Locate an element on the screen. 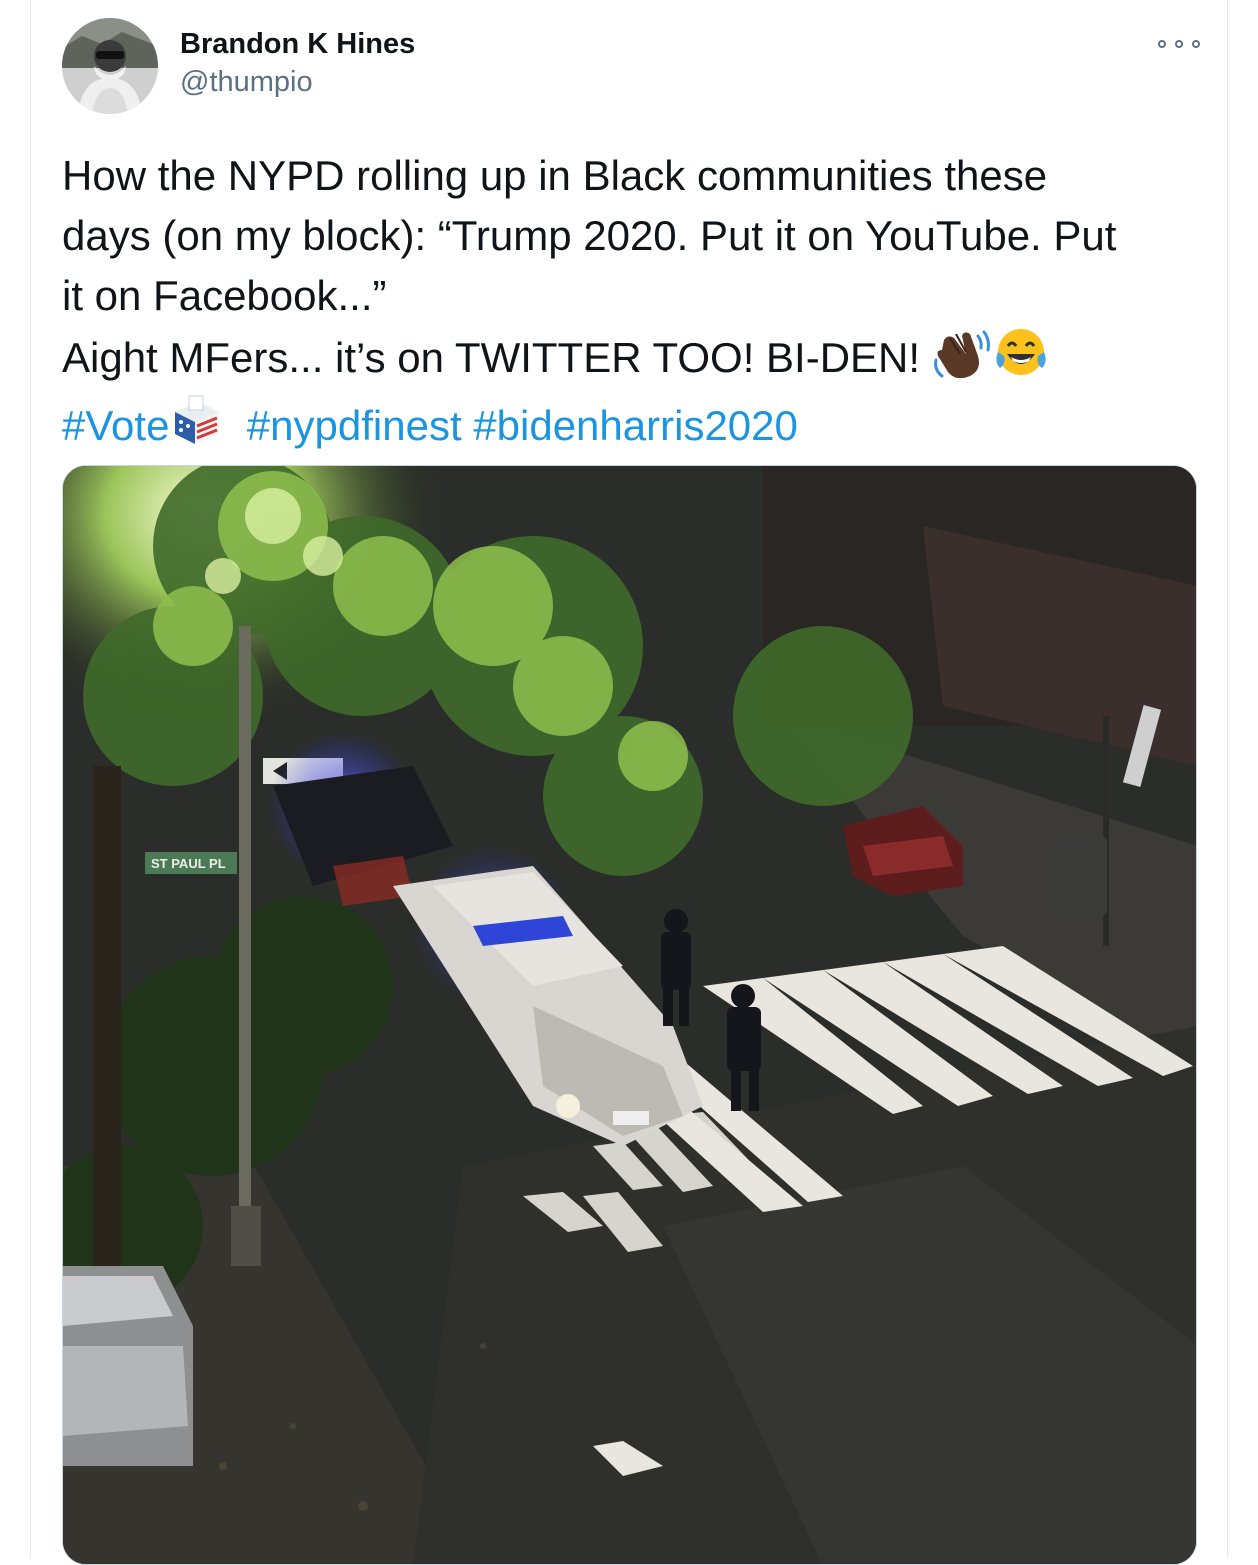  author-name: Brandon K Hines is located at coordinates (297, 44).